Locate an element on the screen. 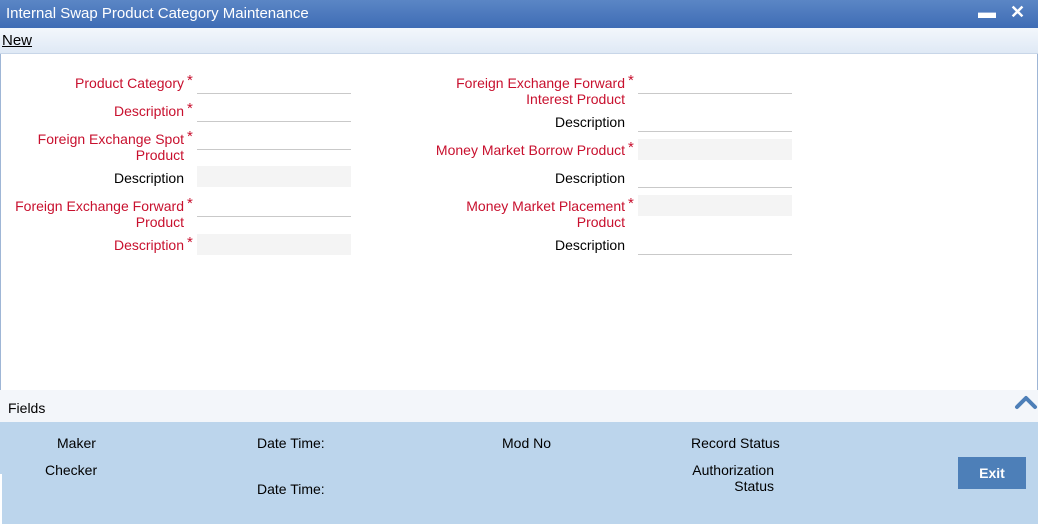 This screenshot has width=1038, height=524. chevron-up-icon is located at coordinates (1026, 401).